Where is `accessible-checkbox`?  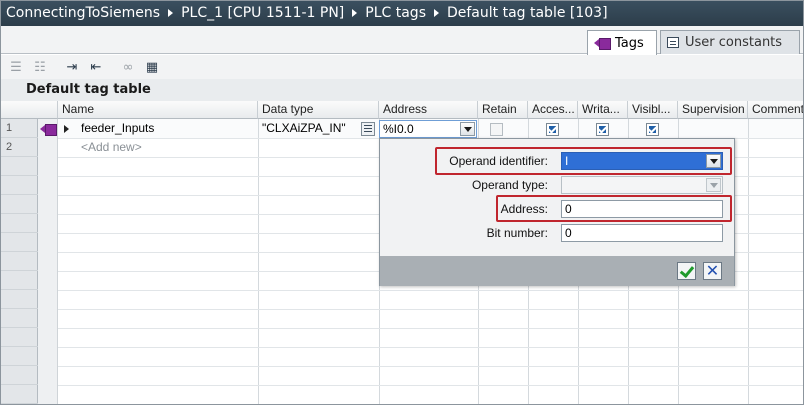
accessible-checkbox is located at coordinates (552, 129).